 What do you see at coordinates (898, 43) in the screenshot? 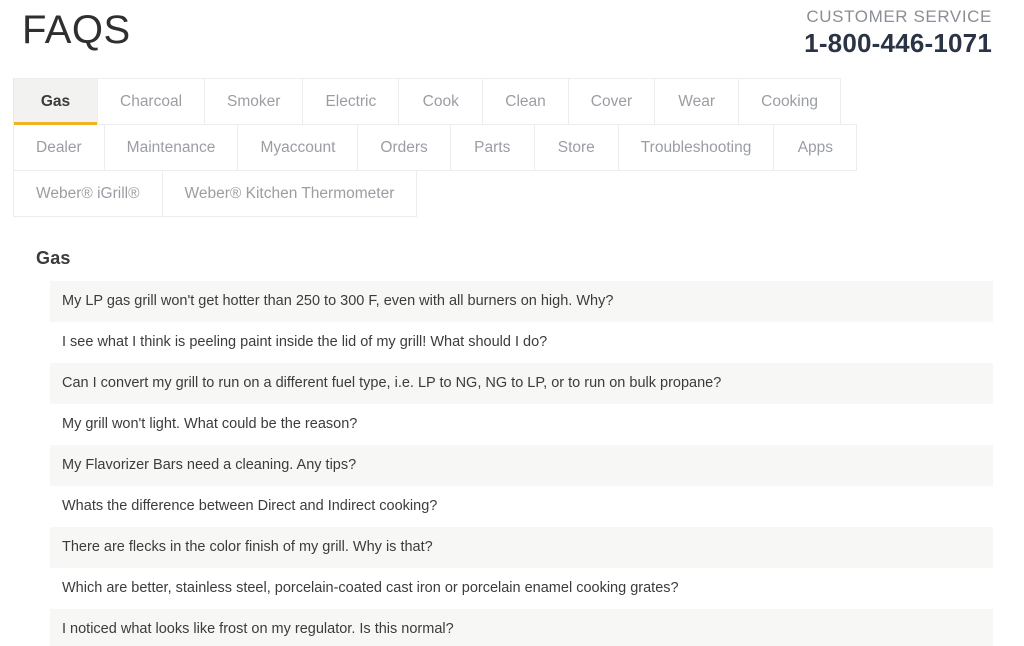
I see `customer-service-phone: 1-800-446-1071` at bounding box center [898, 43].